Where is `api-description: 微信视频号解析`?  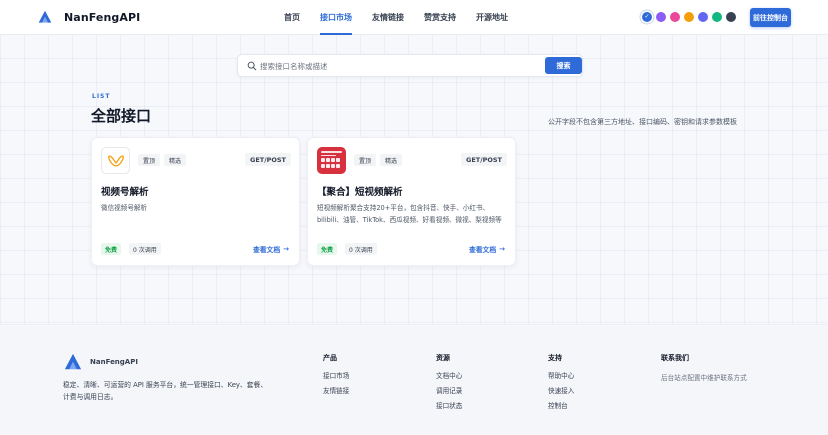
api-description: 微信视频号解析 is located at coordinates (124, 208).